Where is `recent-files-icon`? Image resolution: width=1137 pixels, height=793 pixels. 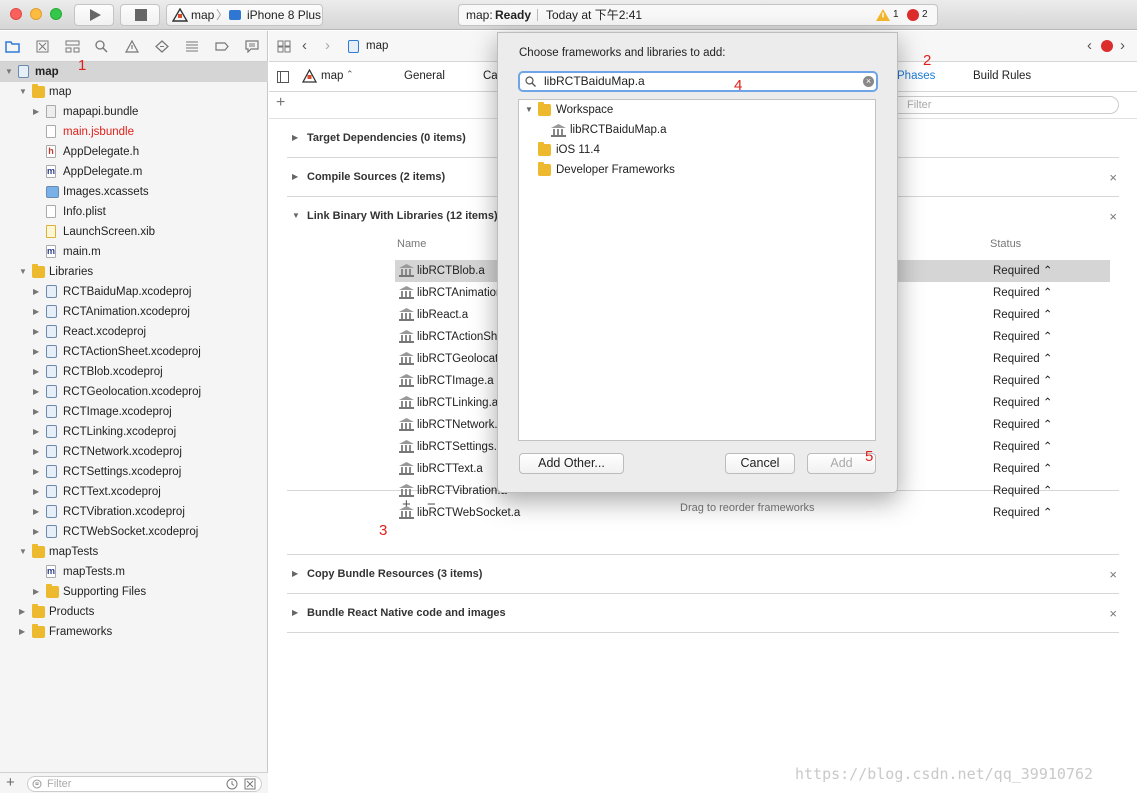 recent-files-icon is located at coordinates (232, 784).